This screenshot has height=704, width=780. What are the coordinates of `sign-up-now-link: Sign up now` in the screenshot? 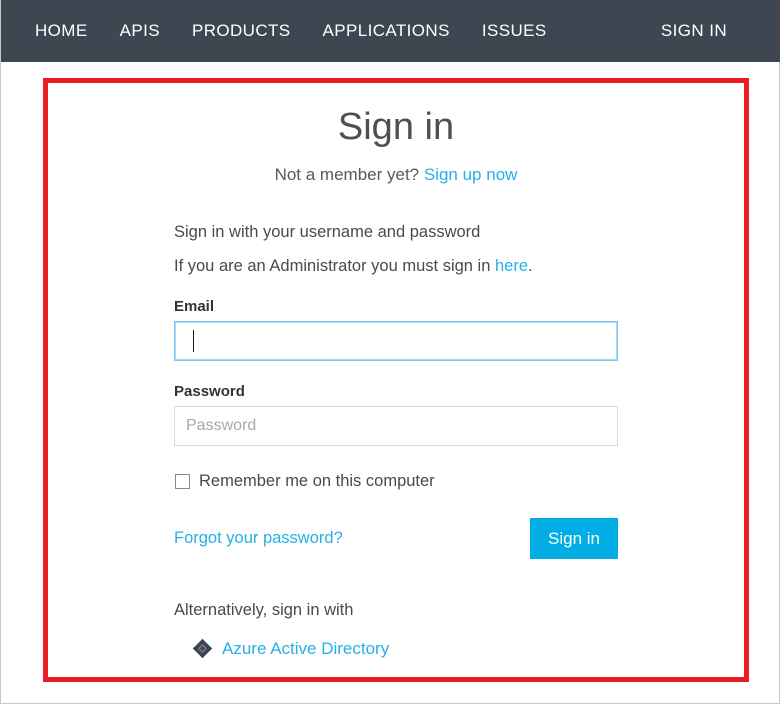 It's located at (471, 174).